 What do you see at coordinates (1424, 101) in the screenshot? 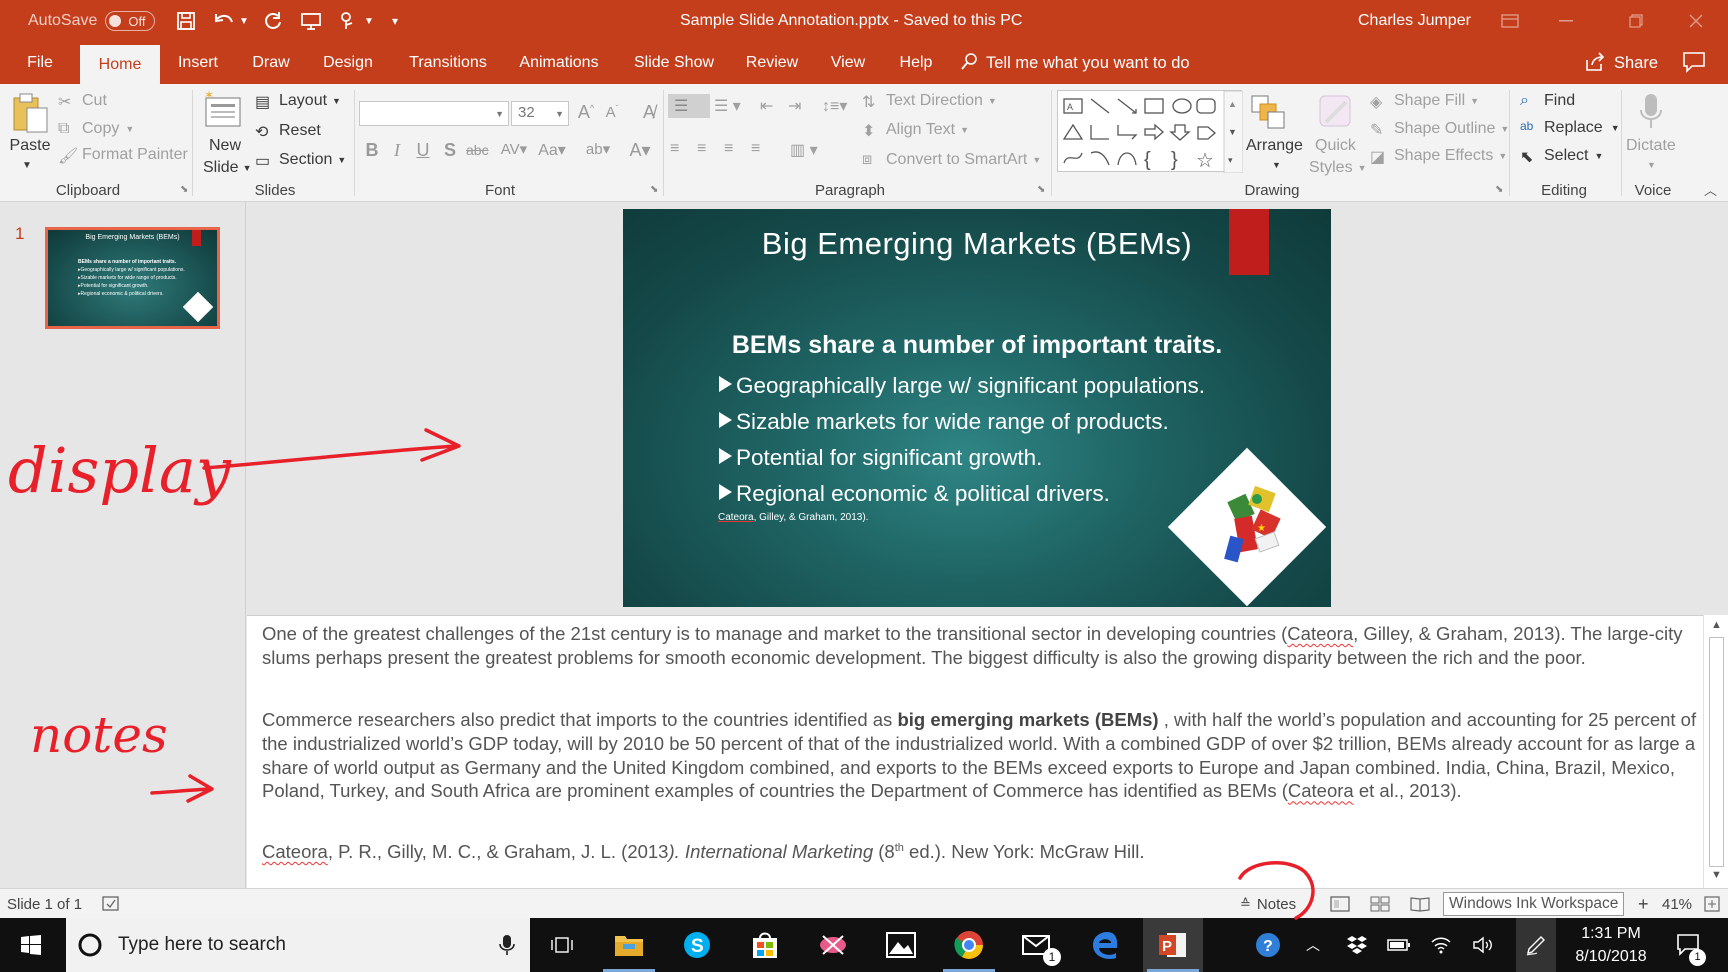
I see `shape-fill-button: ◈ Shape Fill ▼` at bounding box center [1424, 101].